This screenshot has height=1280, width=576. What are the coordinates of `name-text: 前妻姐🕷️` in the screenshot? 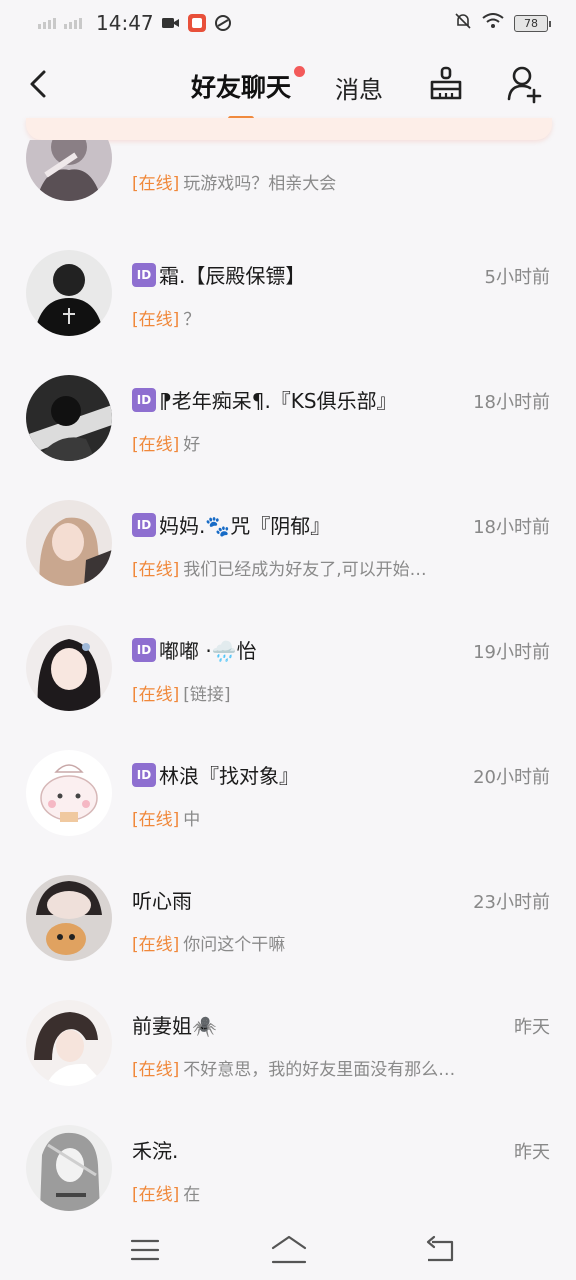 It's located at (174, 1026).